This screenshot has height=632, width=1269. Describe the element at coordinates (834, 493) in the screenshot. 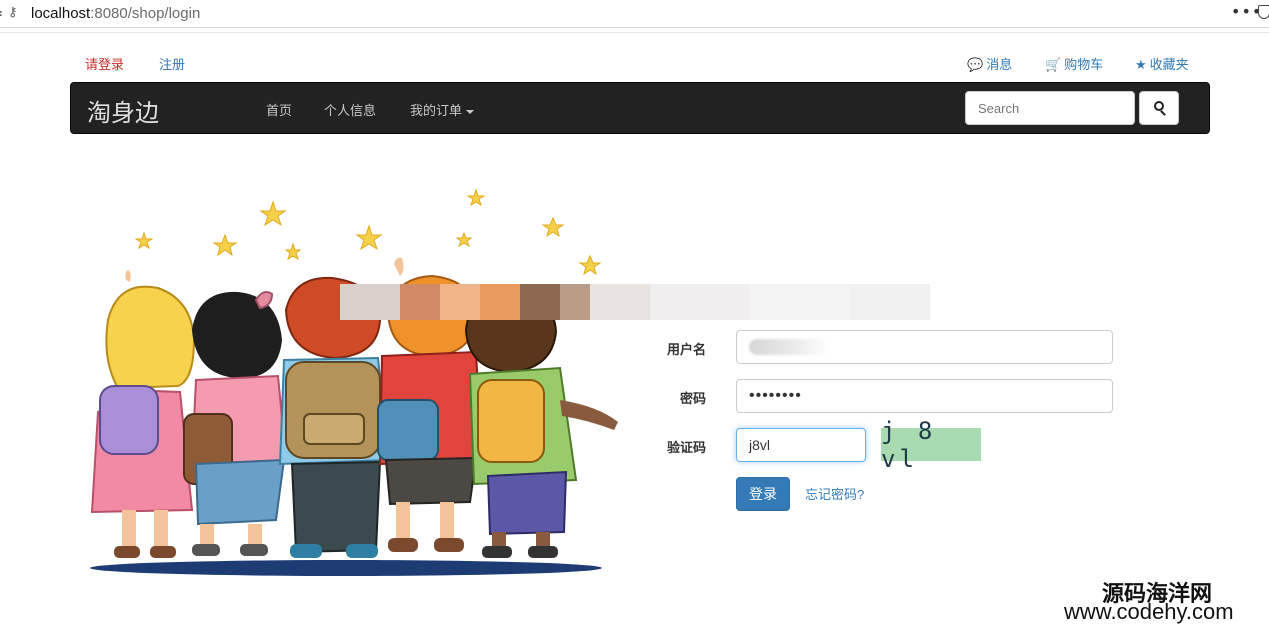

I see `forgot-password-link: 忘记密码?` at that location.